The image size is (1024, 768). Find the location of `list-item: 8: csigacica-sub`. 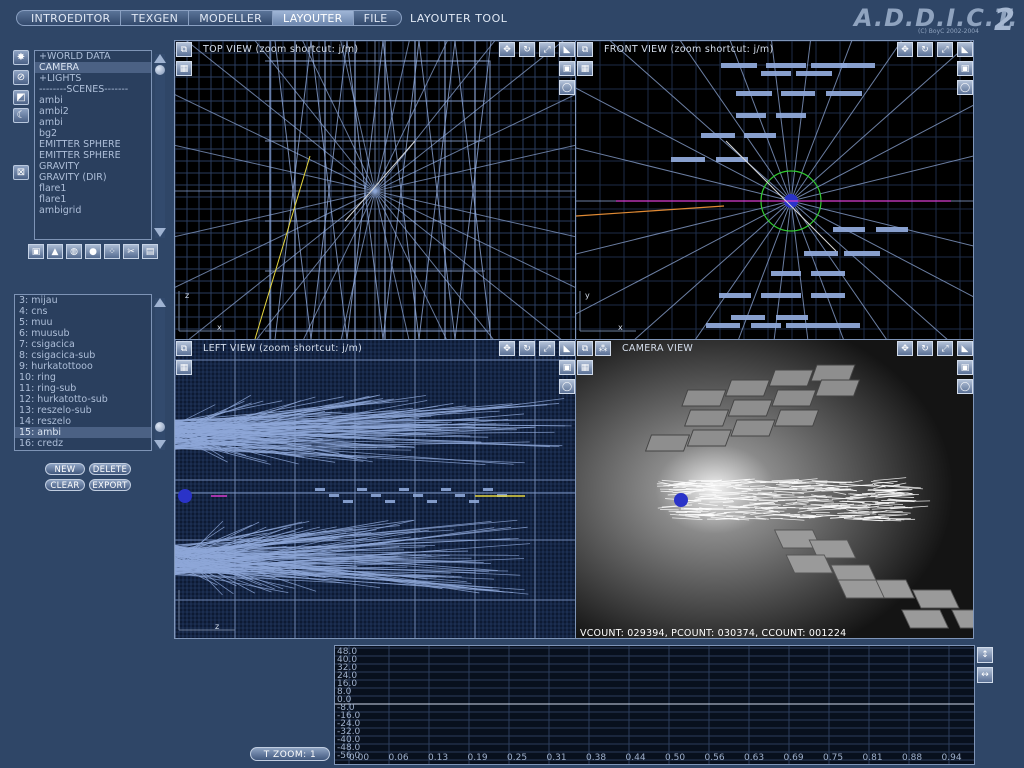

list-item: 8: csigacica-sub is located at coordinates (83, 355).